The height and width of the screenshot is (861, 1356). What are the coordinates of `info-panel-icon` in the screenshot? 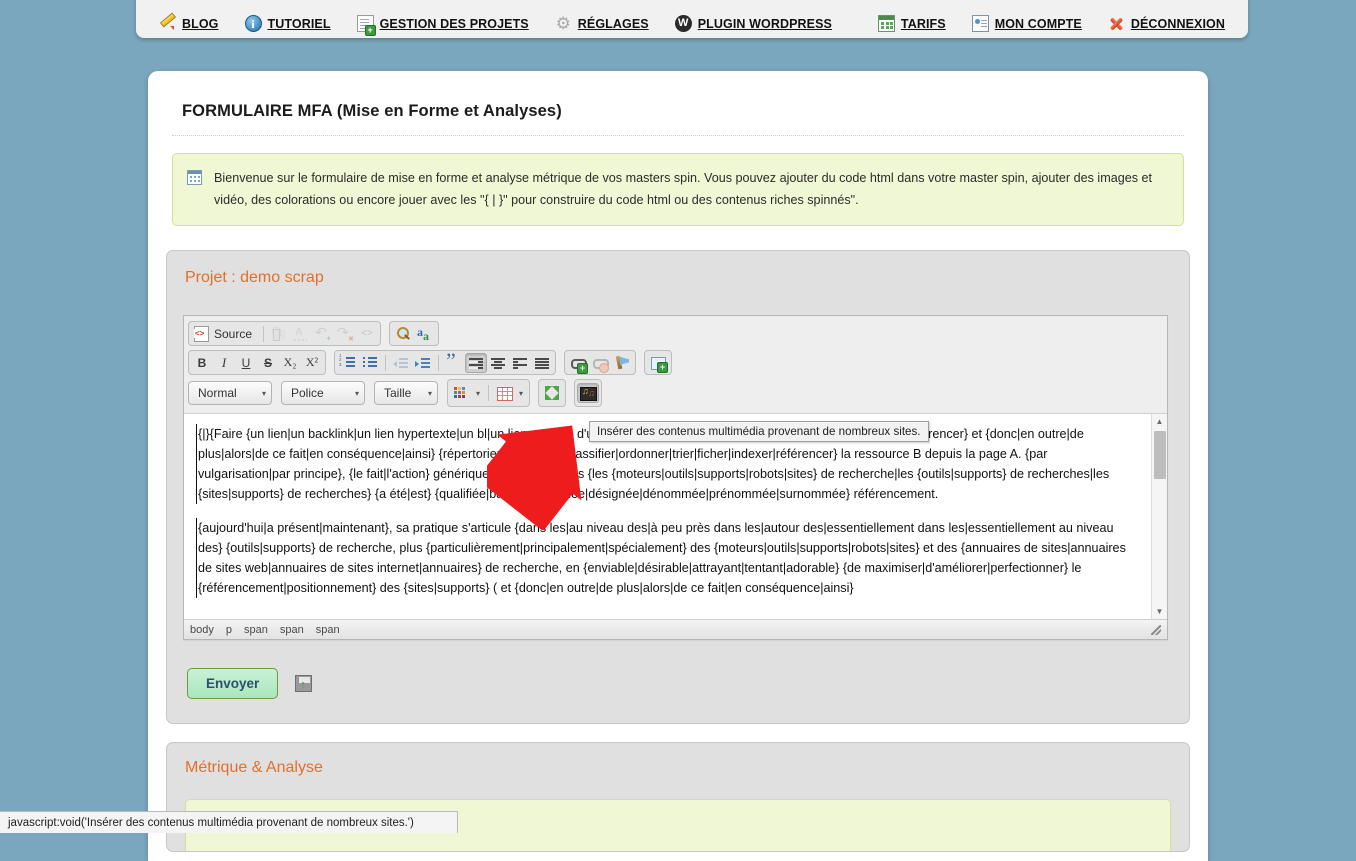 It's located at (194, 177).